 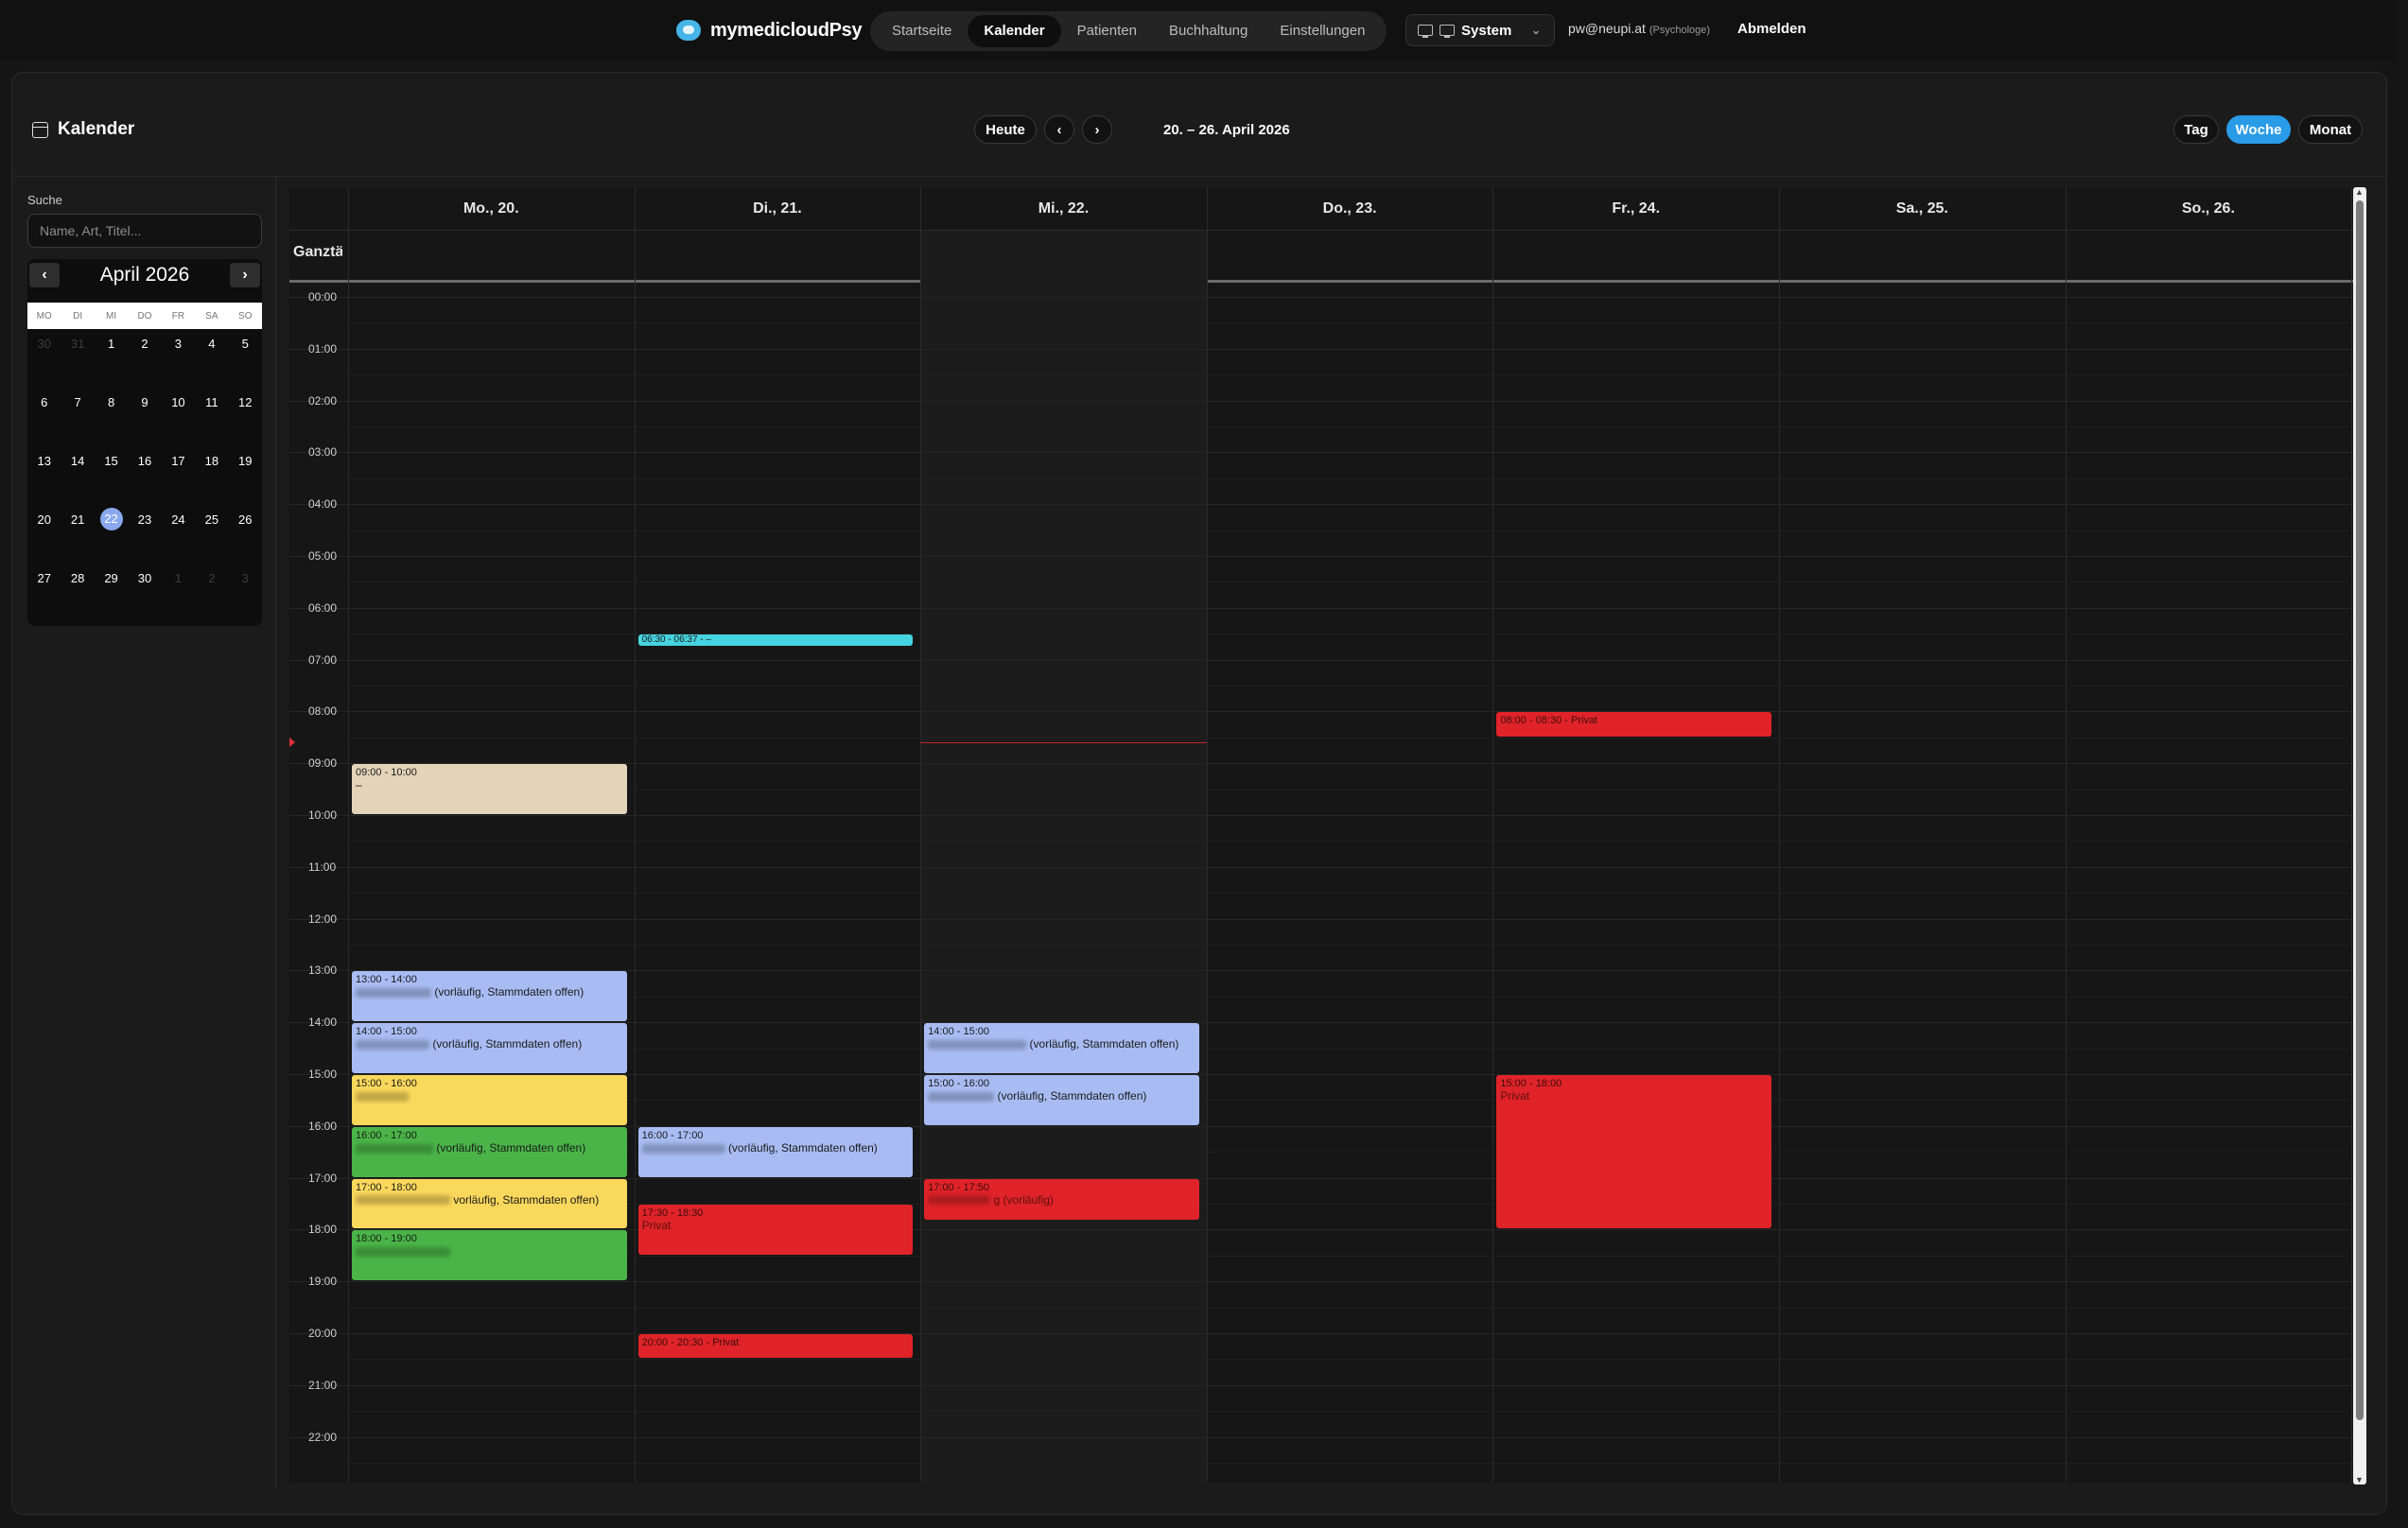 What do you see at coordinates (2209, 209) in the screenshot?
I see `day-header: So., 26.` at bounding box center [2209, 209].